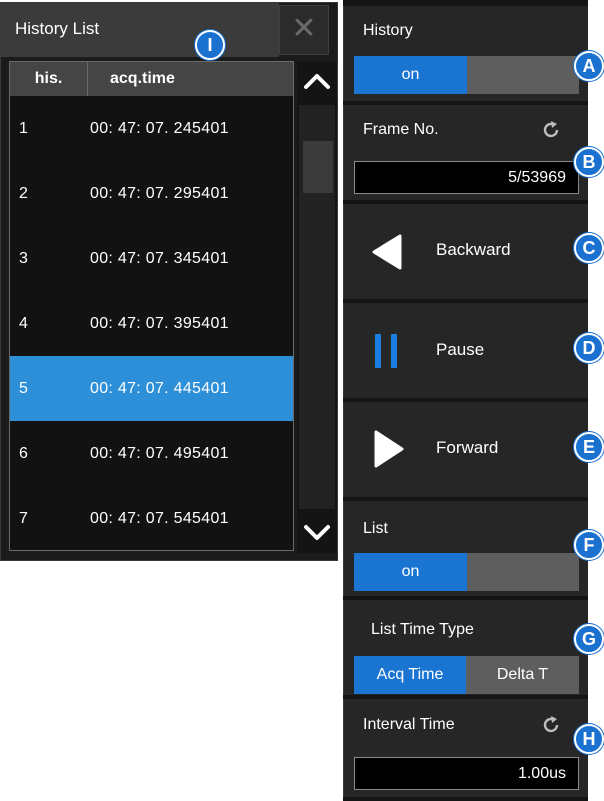 The height and width of the screenshot is (801, 604). Describe the element at coordinates (465, 748) in the screenshot. I see `interval-time-section: Interval Time 1.00us` at that location.